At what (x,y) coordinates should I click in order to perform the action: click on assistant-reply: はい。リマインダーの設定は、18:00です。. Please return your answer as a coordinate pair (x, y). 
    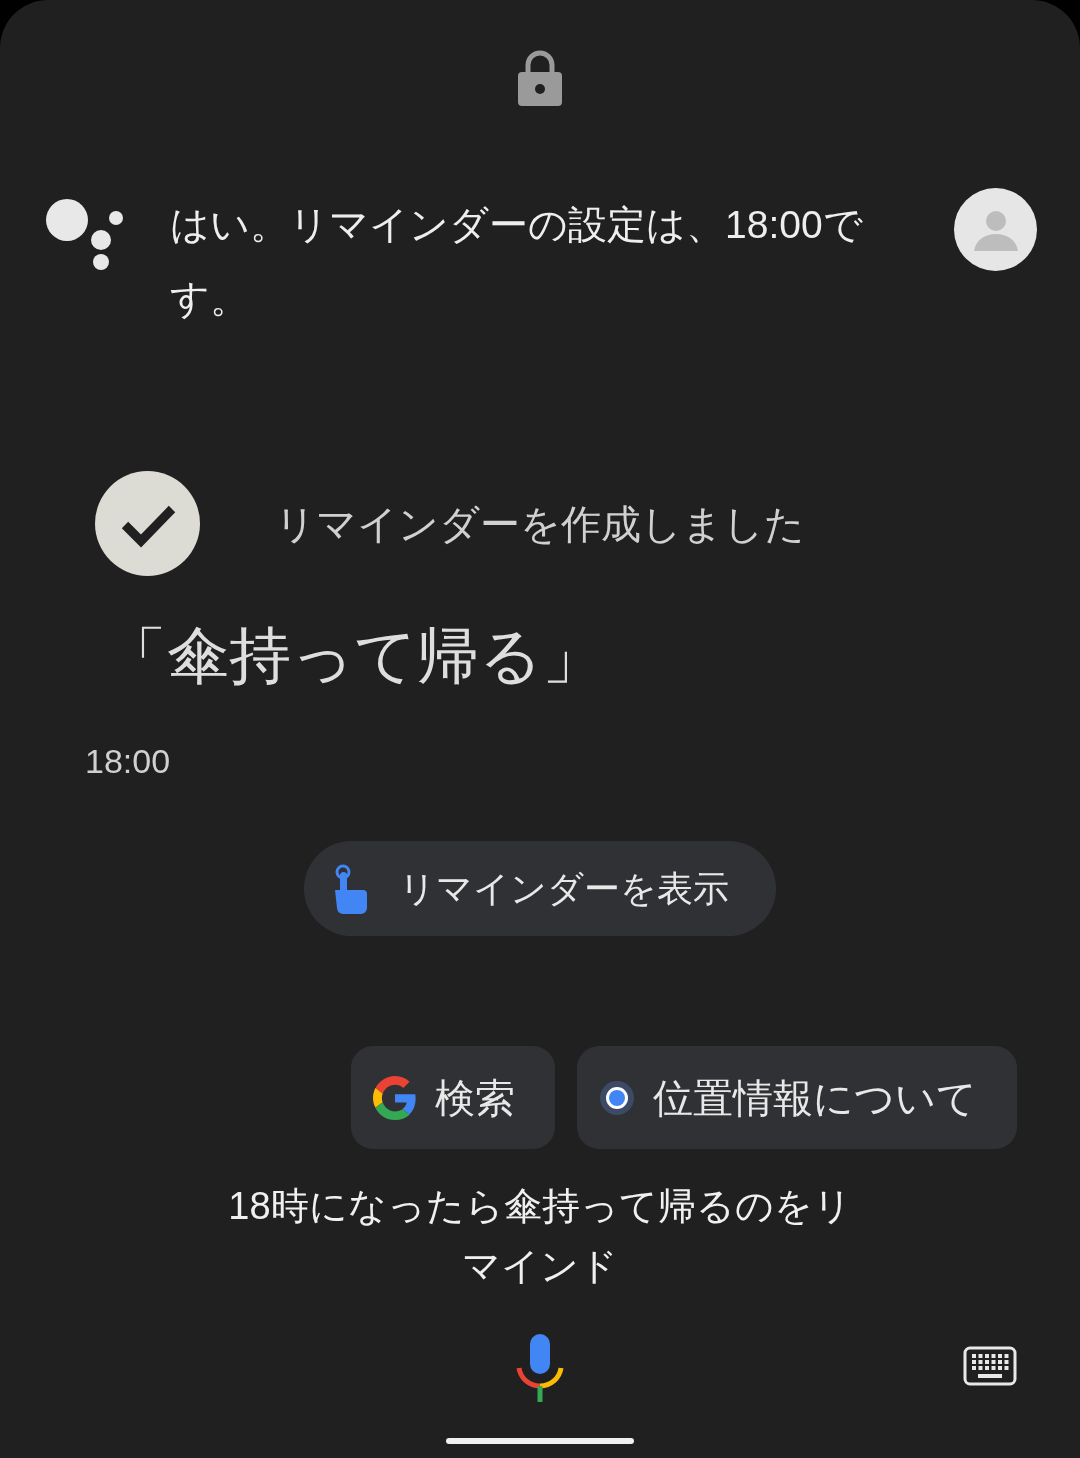
    Looking at the image, I should click on (517, 262).